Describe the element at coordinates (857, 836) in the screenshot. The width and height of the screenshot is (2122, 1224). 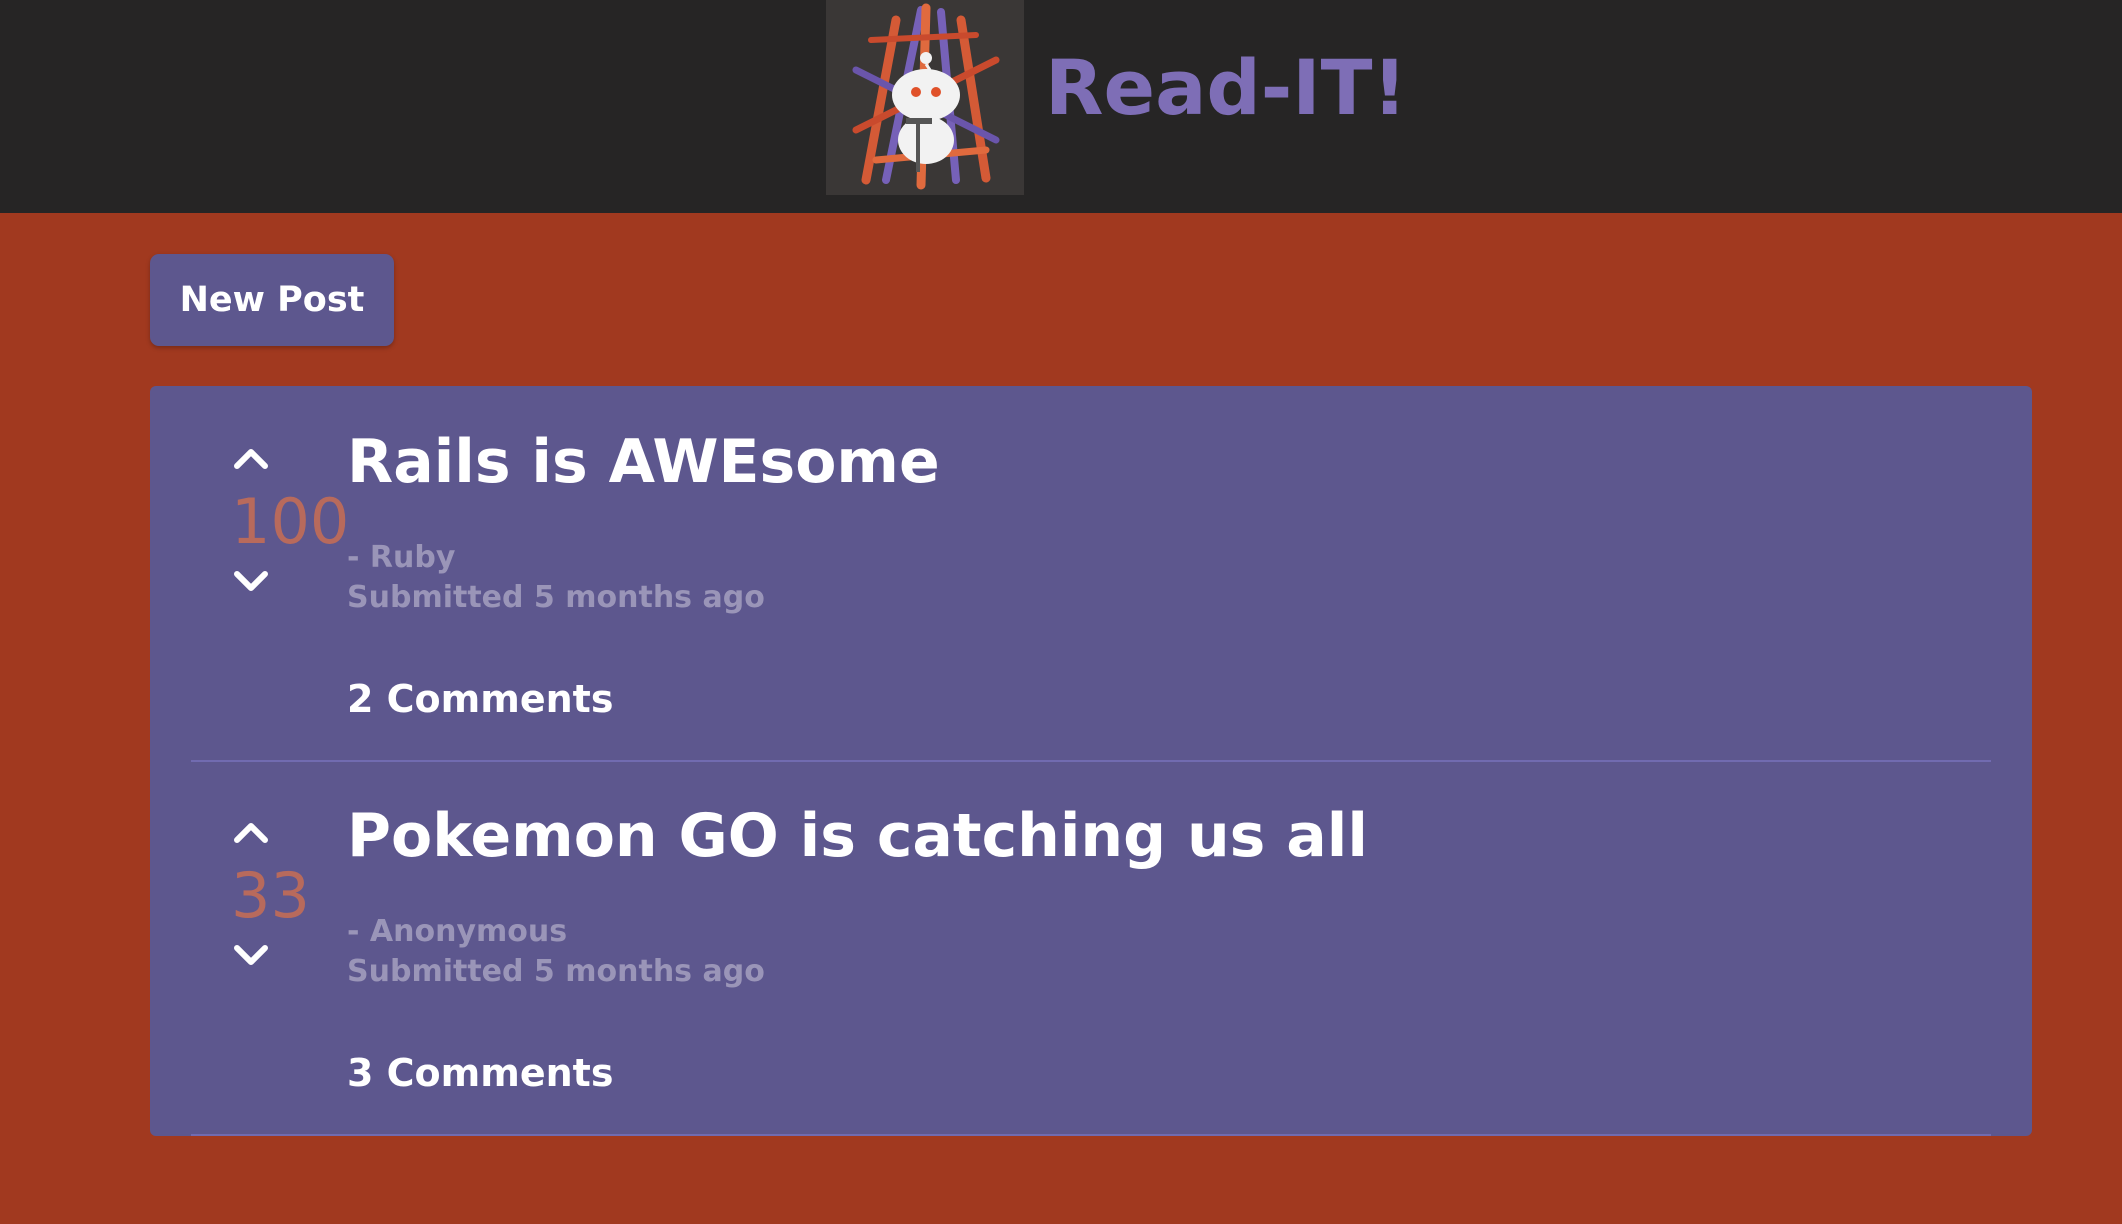
I see `post-title-link: Pokemon GO is catching us all` at that location.